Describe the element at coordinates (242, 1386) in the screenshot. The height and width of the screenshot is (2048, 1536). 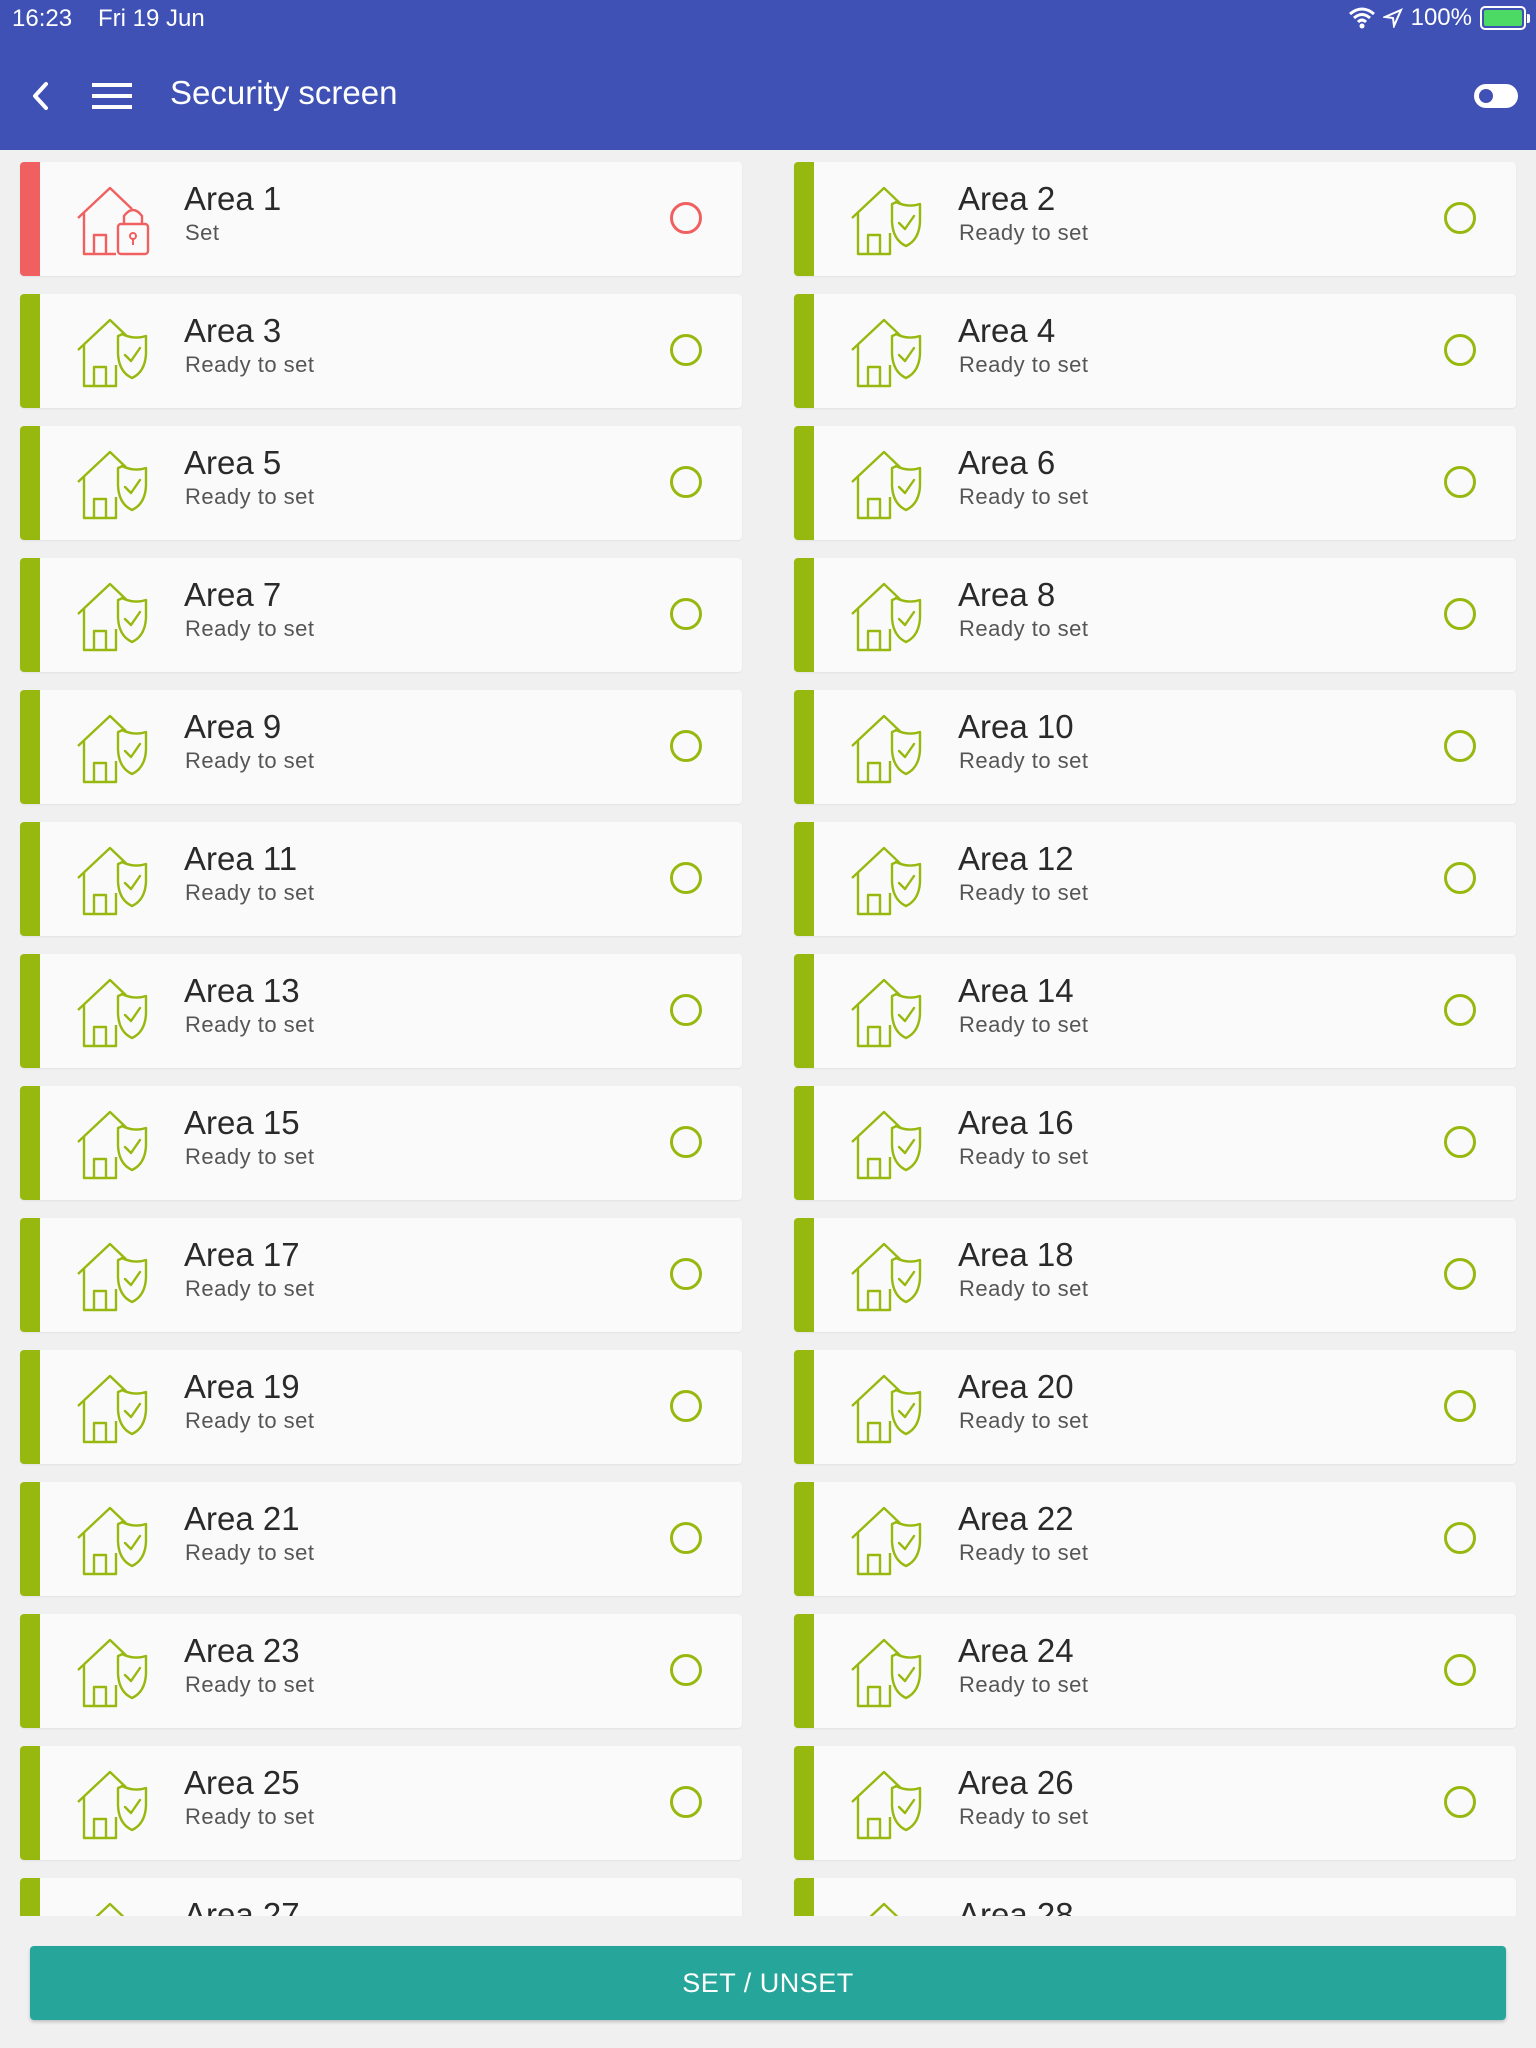
I see `area-name: Area 19` at that location.